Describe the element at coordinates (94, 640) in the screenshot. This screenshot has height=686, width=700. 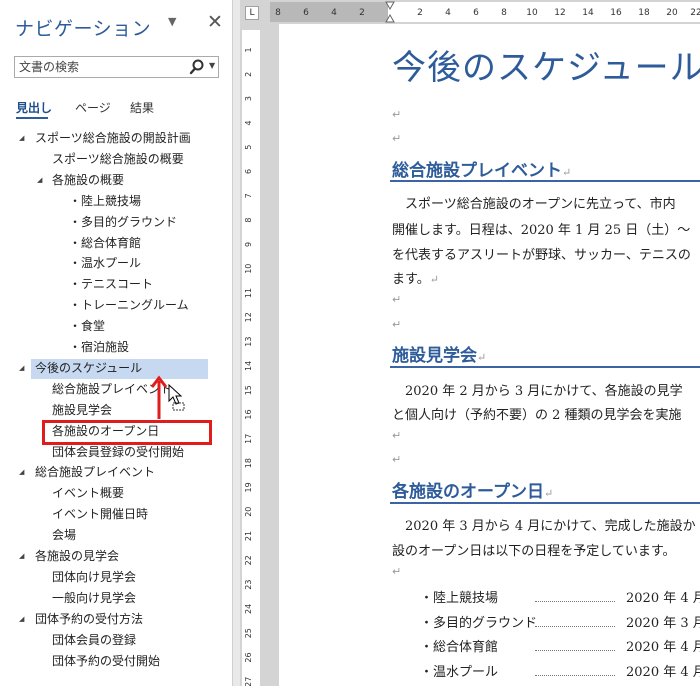
I see `nav-heading-item: 団体会員の登録` at that location.